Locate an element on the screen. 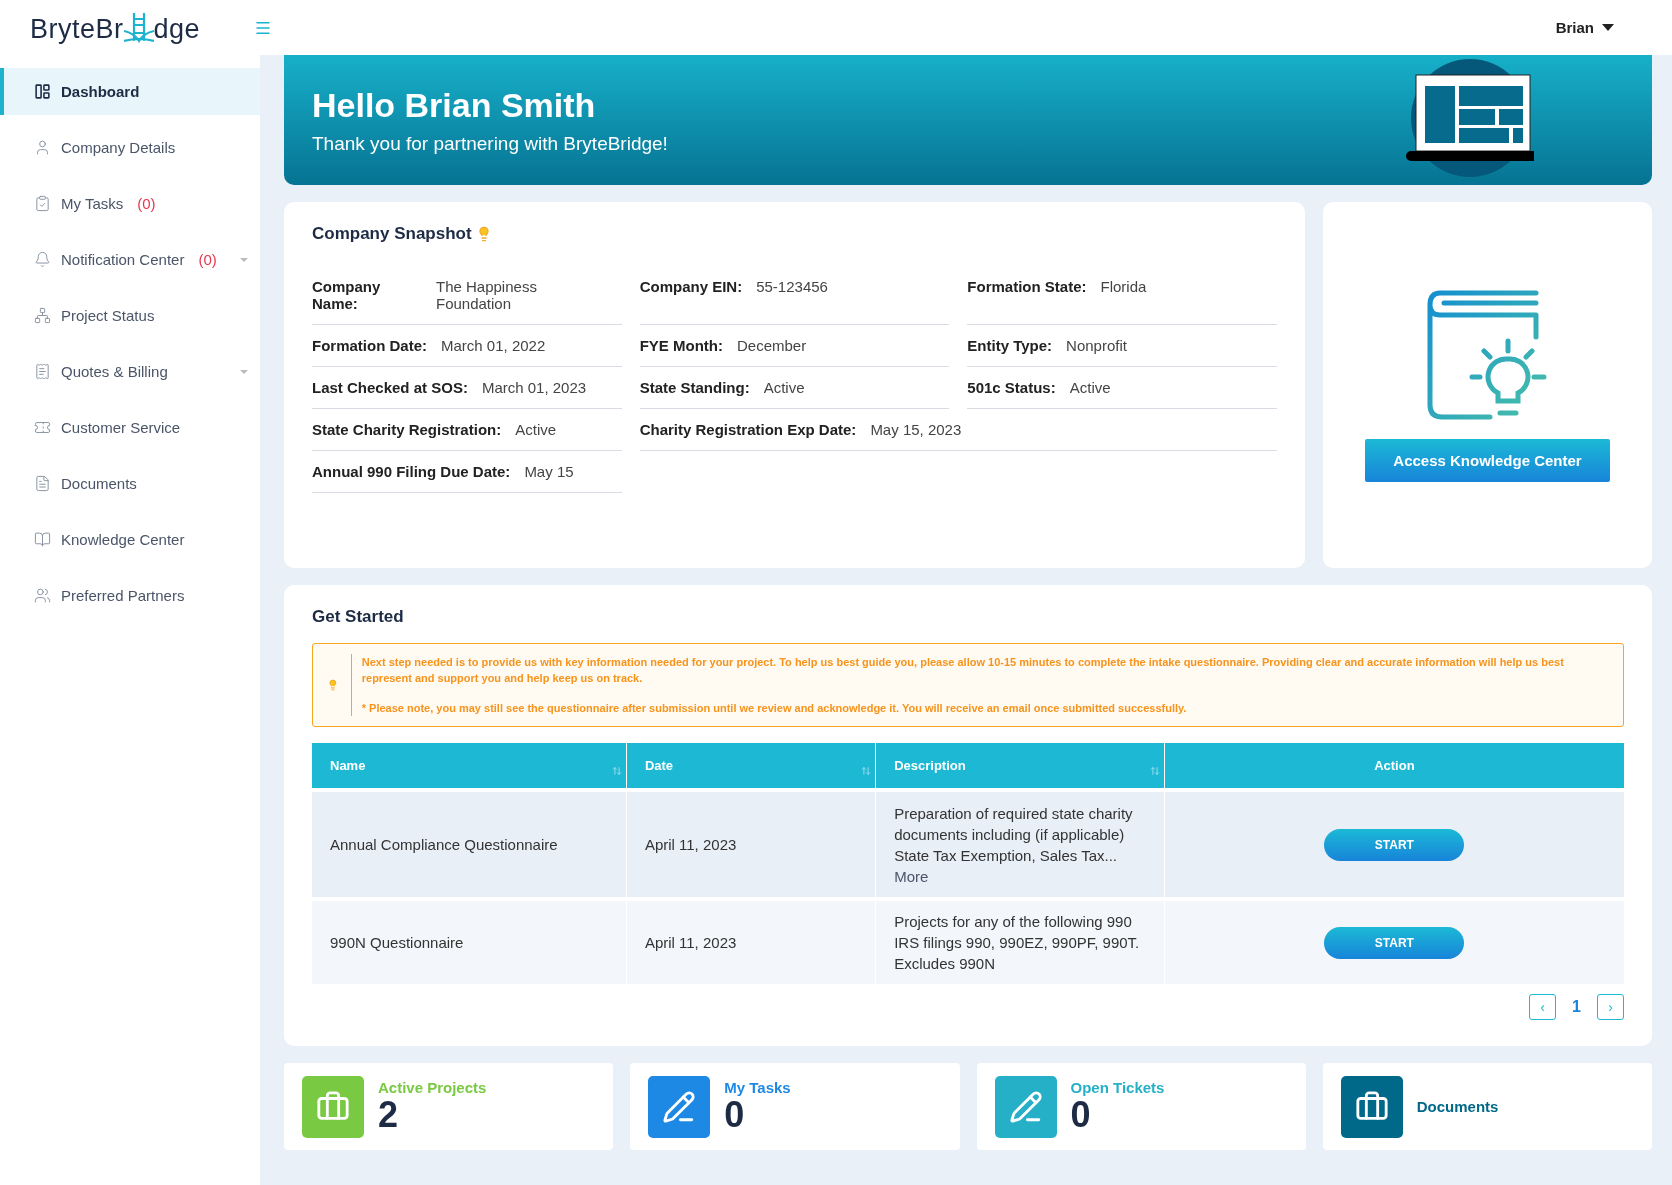 This screenshot has height=1185, width=1672. more-link: More is located at coordinates (911, 876).